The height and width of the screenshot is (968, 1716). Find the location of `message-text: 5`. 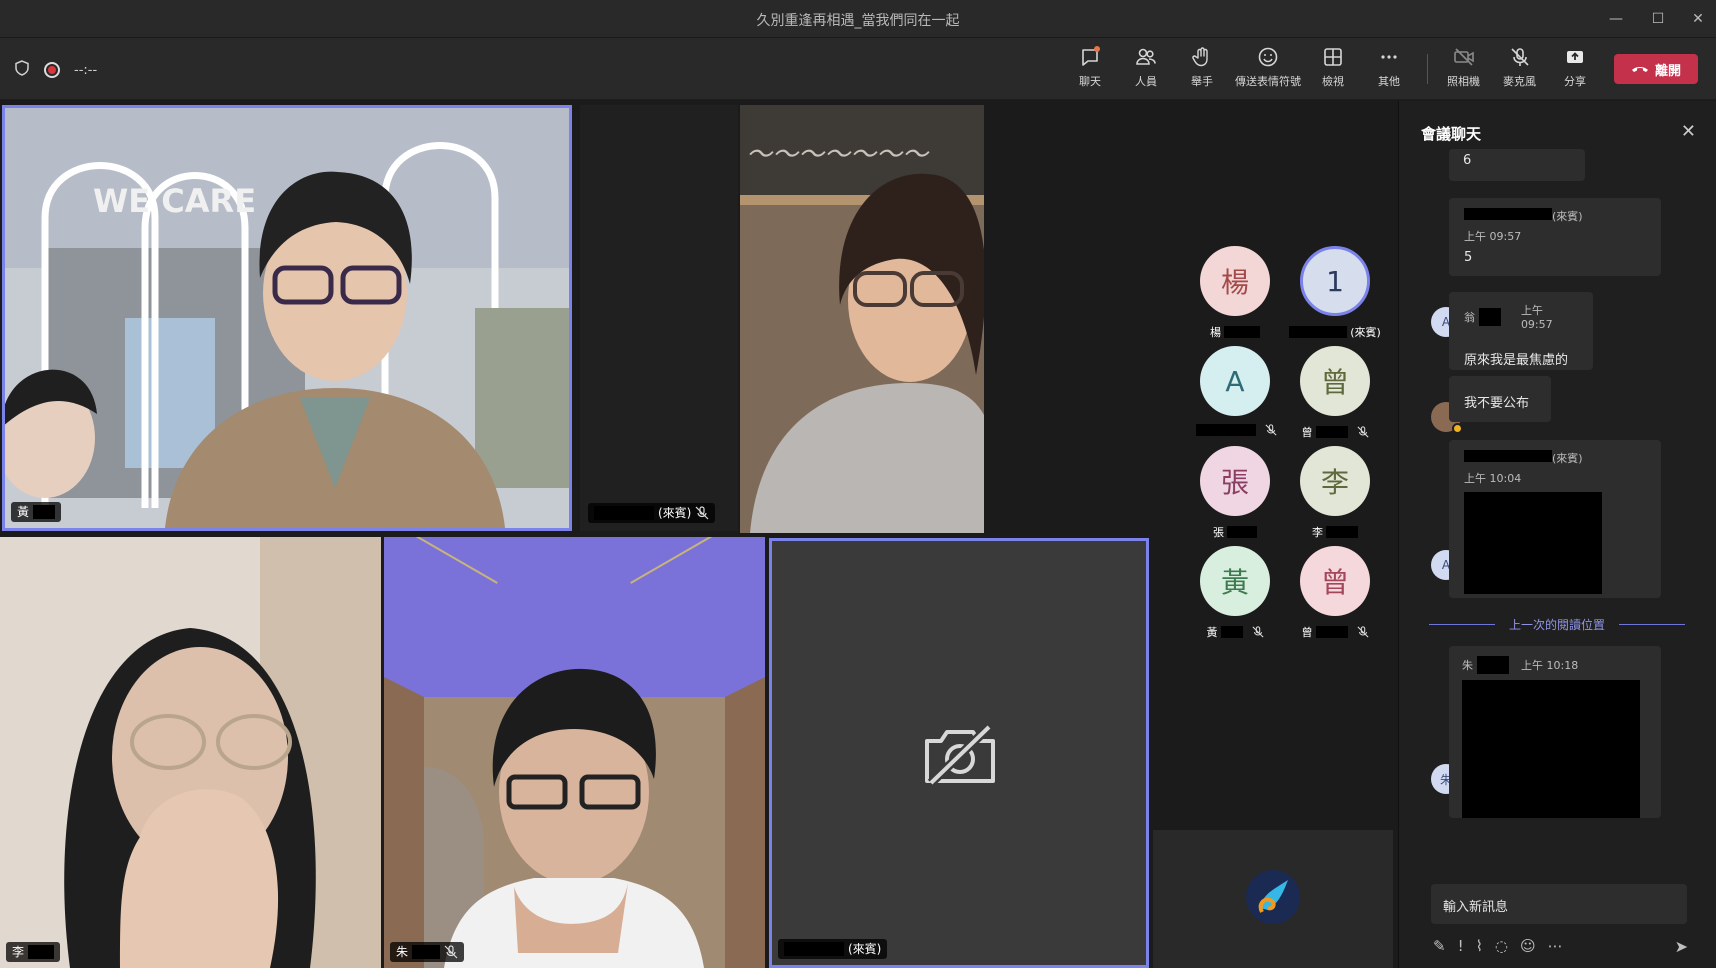

message-text: 5 is located at coordinates (1468, 257).